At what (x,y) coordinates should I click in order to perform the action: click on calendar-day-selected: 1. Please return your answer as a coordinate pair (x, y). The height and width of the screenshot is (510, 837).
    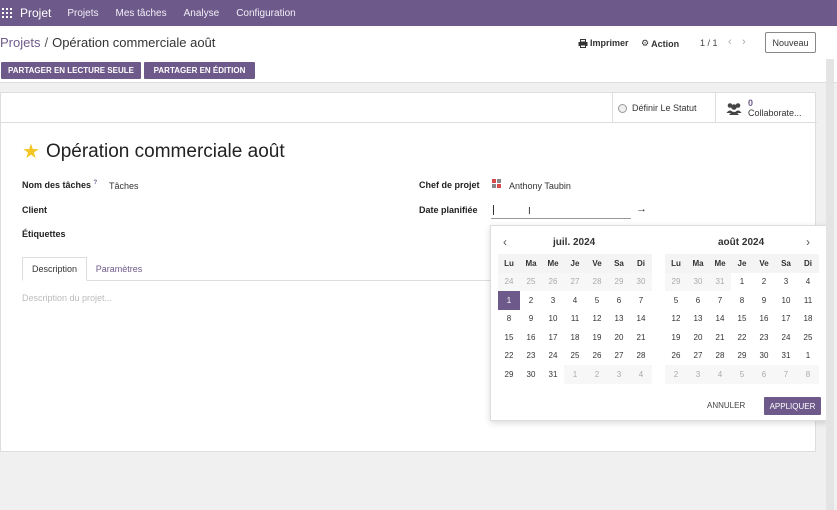
    Looking at the image, I should click on (509, 300).